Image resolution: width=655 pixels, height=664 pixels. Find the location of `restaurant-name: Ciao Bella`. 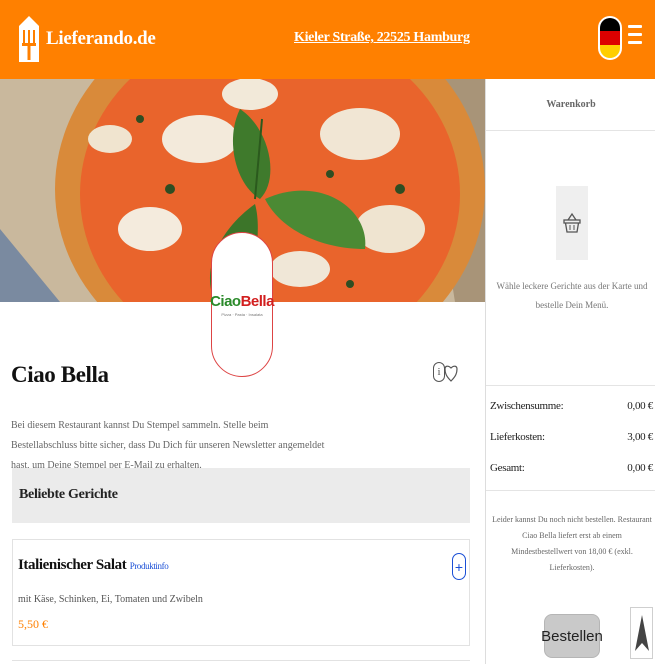

restaurant-name: Ciao Bella is located at coordinates (60, 374).